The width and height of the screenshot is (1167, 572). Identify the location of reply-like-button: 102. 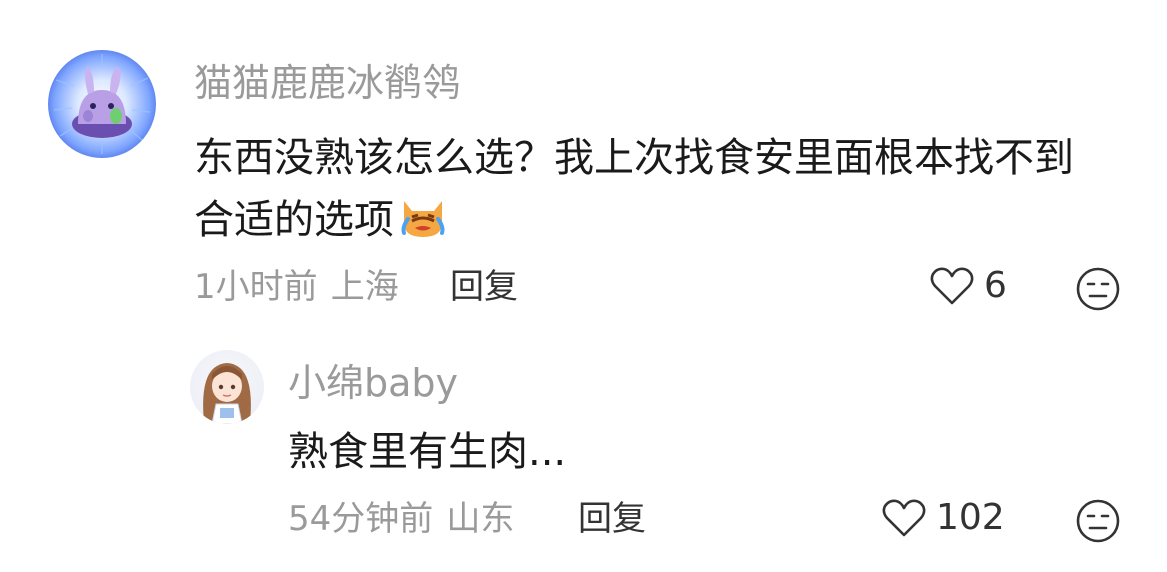
(943, 518).